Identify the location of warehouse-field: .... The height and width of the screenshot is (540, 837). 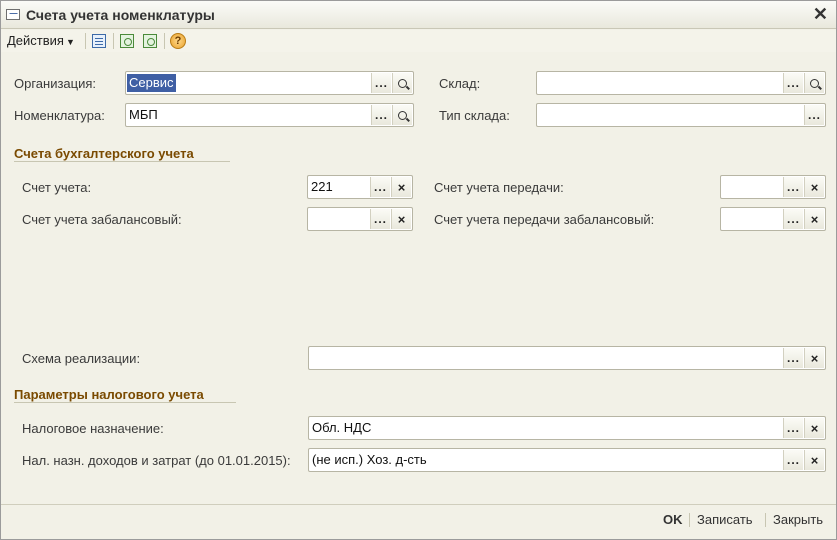
(681, 83).